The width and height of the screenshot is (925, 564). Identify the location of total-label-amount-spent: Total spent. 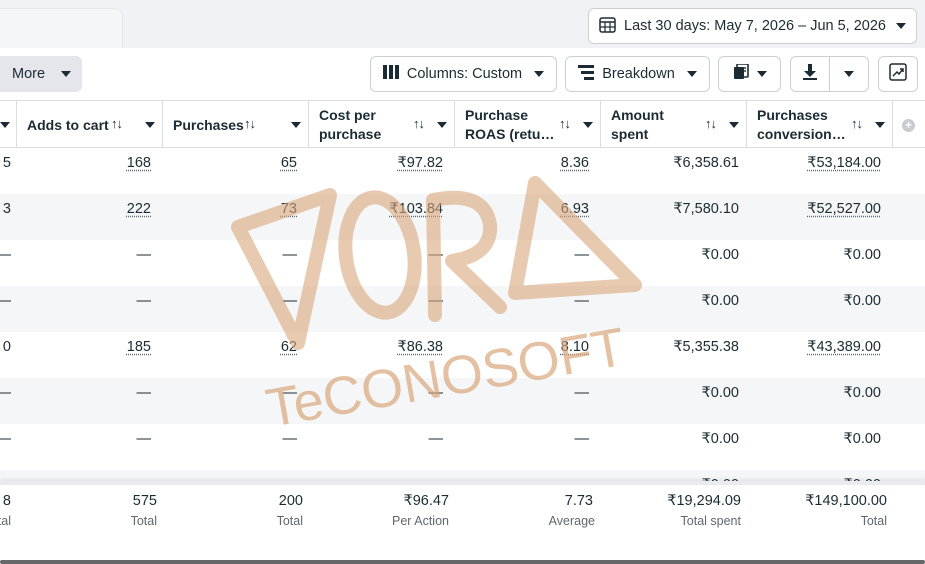
(710, 521).